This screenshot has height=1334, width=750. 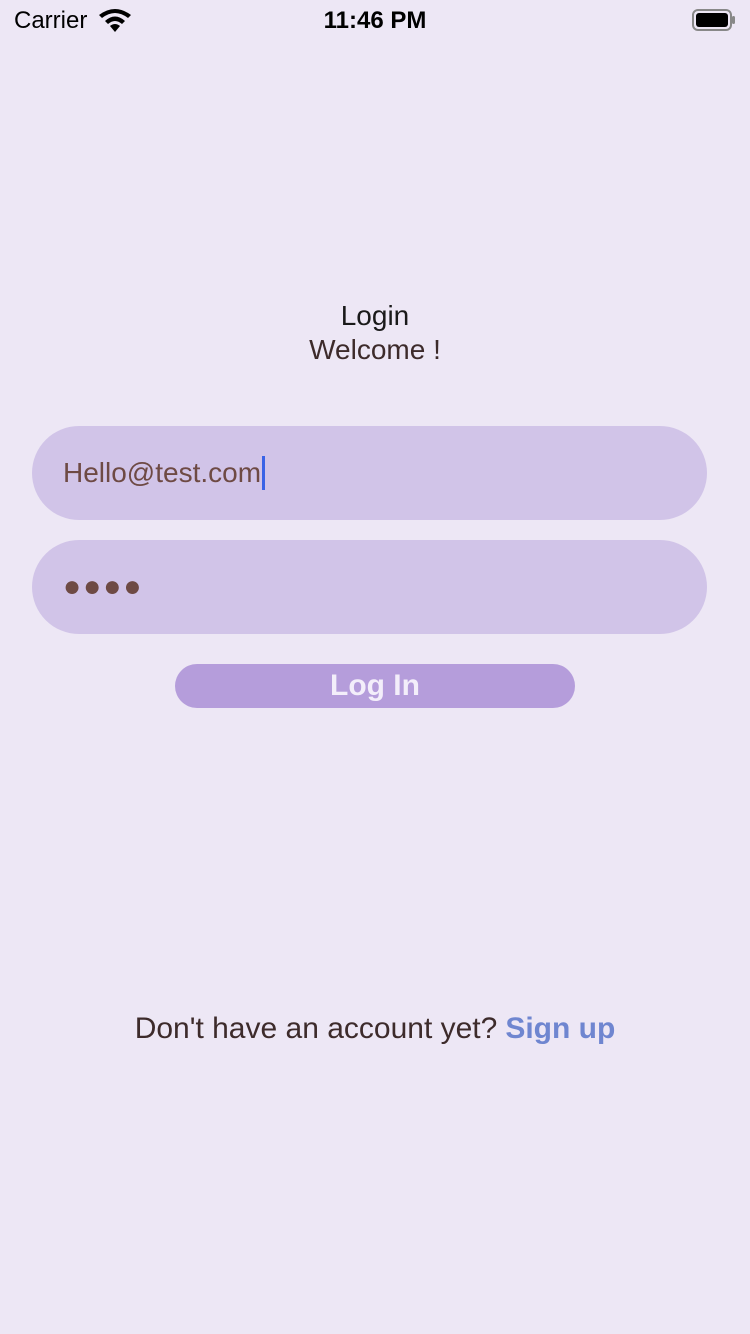 What do you see at coordinates (162, 472) in the screenshot?
I see `email-value: Hello@test.com` at bounding box center [162, 472].